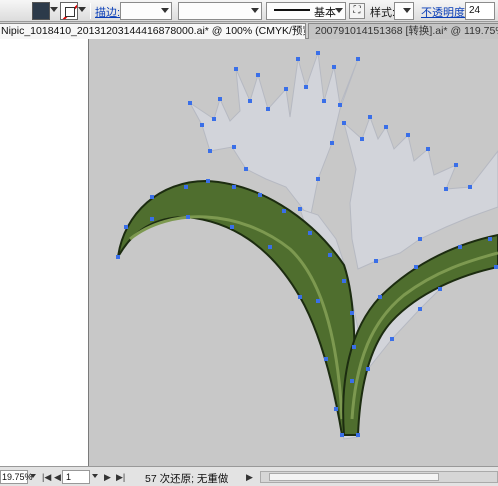  I want to click on transform-icon: ⛶, so click(357, 11).